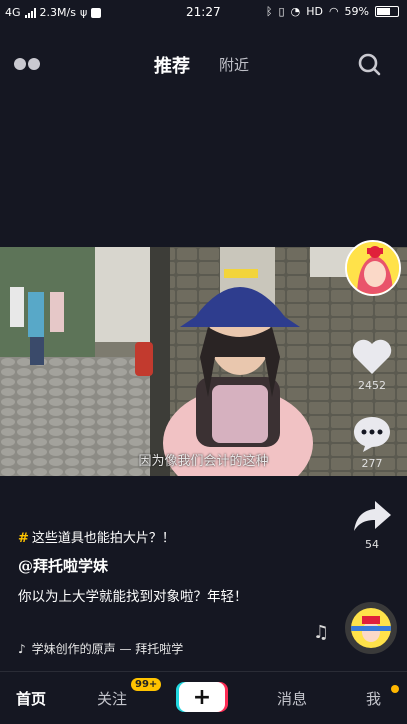 The image size is (407, 724). I want to click on like-count: 2452, so click(372, 385).